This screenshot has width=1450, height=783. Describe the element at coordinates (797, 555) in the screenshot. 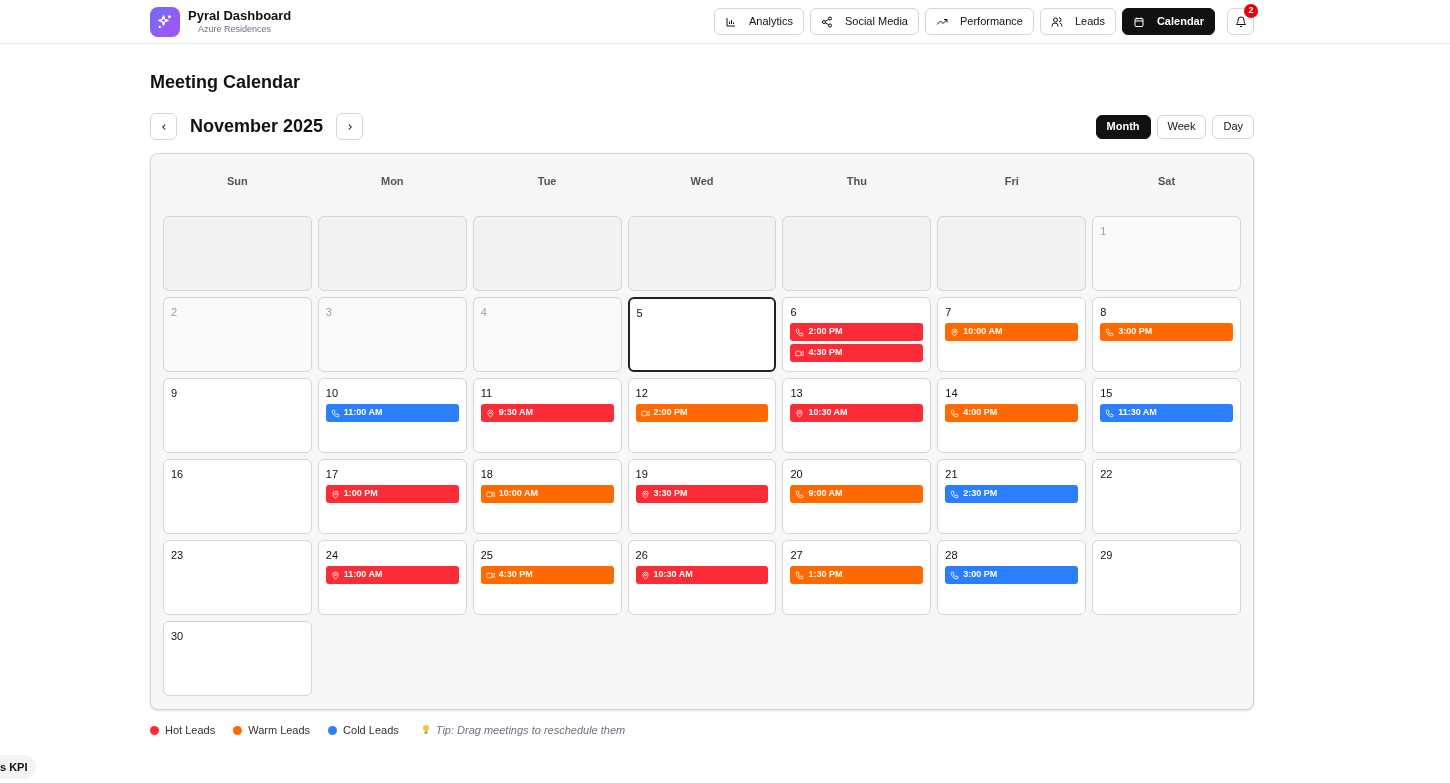

I see `day-number: 27` at that location.